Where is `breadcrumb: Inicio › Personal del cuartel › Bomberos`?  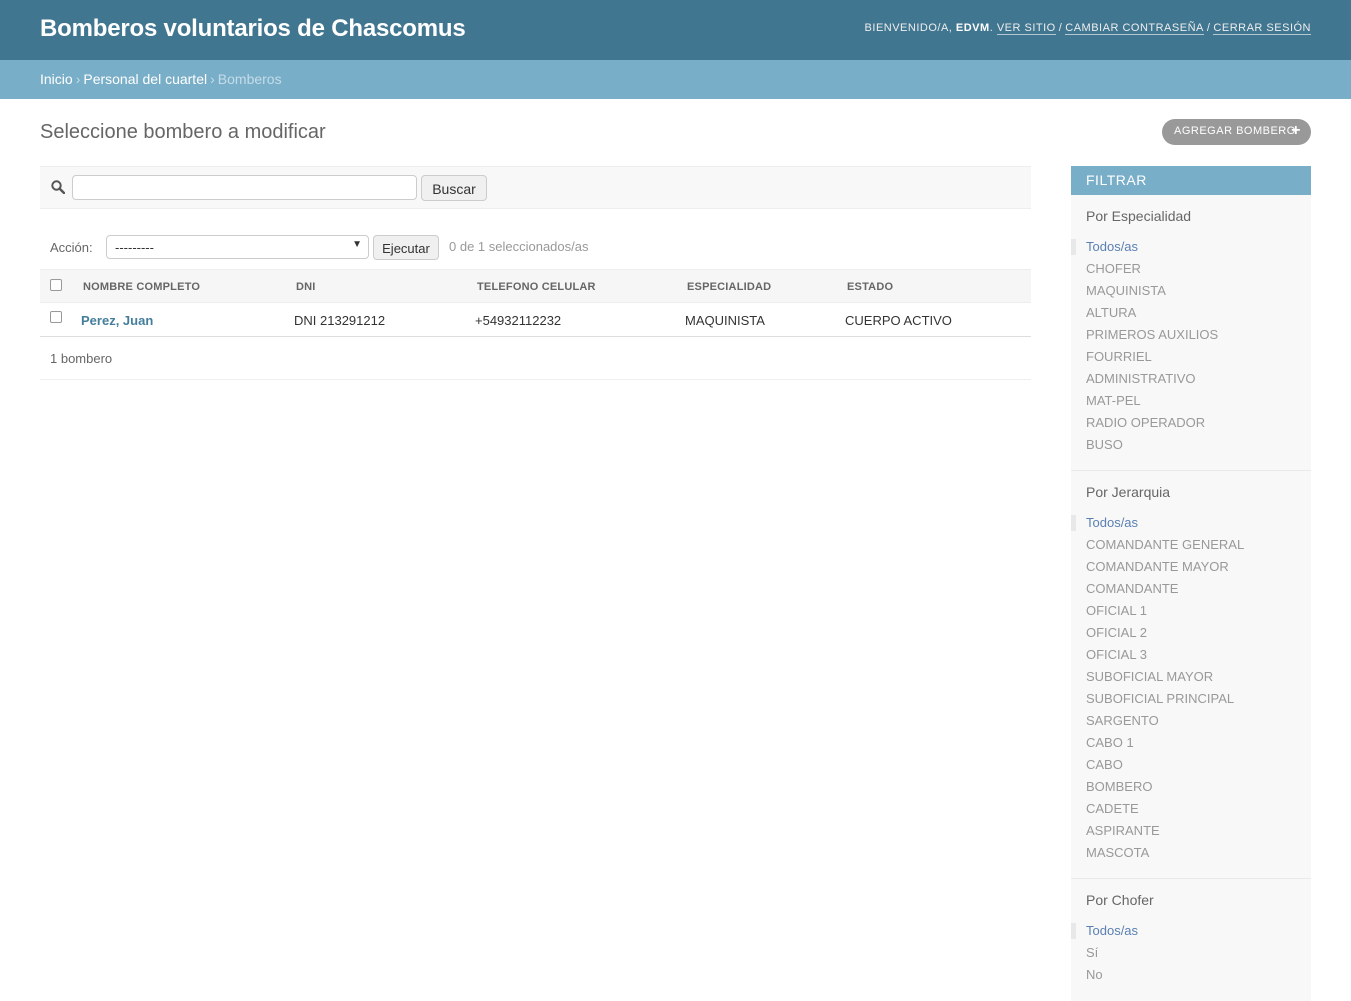 breadcrumb: Inicio › Personal del cuartel › Bomberos is located at coordinates (675, 79).